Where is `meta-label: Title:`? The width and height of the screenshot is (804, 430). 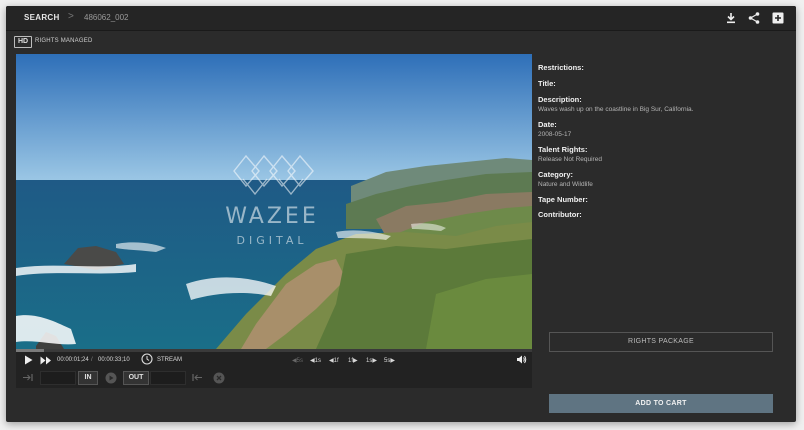
meta-label: Title: is located at coordinates (547, 83).